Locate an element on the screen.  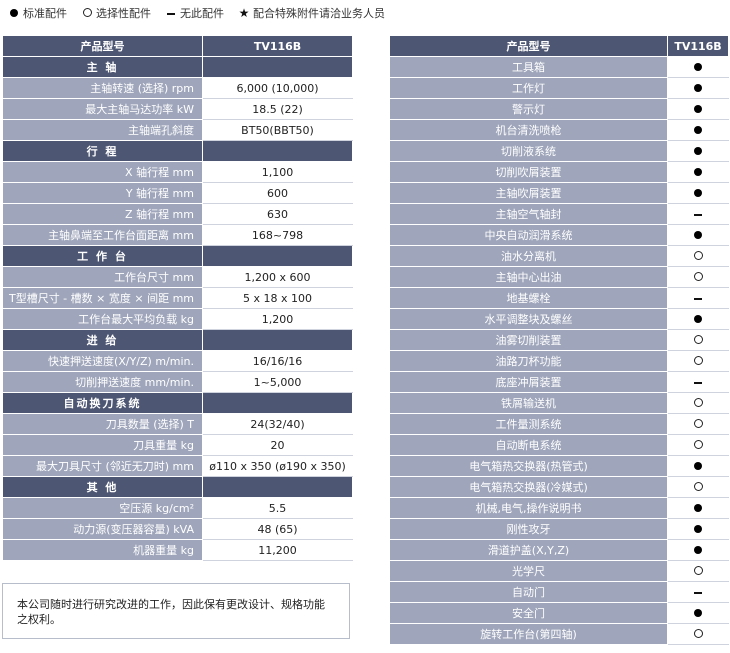
spec-value: 168~798 is located at coordinates (277, 235).